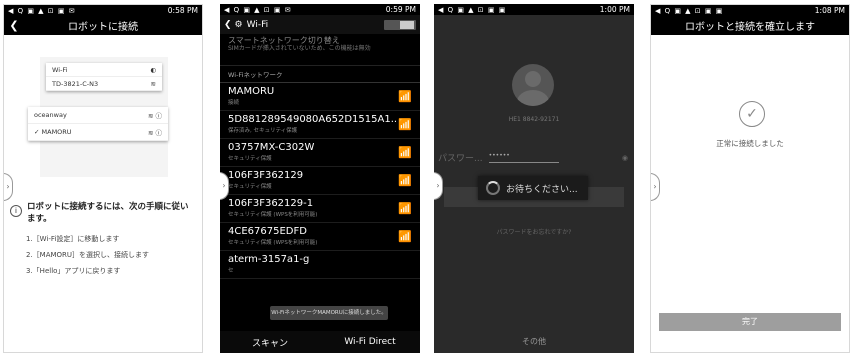 Image resolution: width=851 pixels, height=355 pixels. Describe the element at coordinates (257, 24) in the screenshot. I see `page-title: Wi-Fi` at that location.